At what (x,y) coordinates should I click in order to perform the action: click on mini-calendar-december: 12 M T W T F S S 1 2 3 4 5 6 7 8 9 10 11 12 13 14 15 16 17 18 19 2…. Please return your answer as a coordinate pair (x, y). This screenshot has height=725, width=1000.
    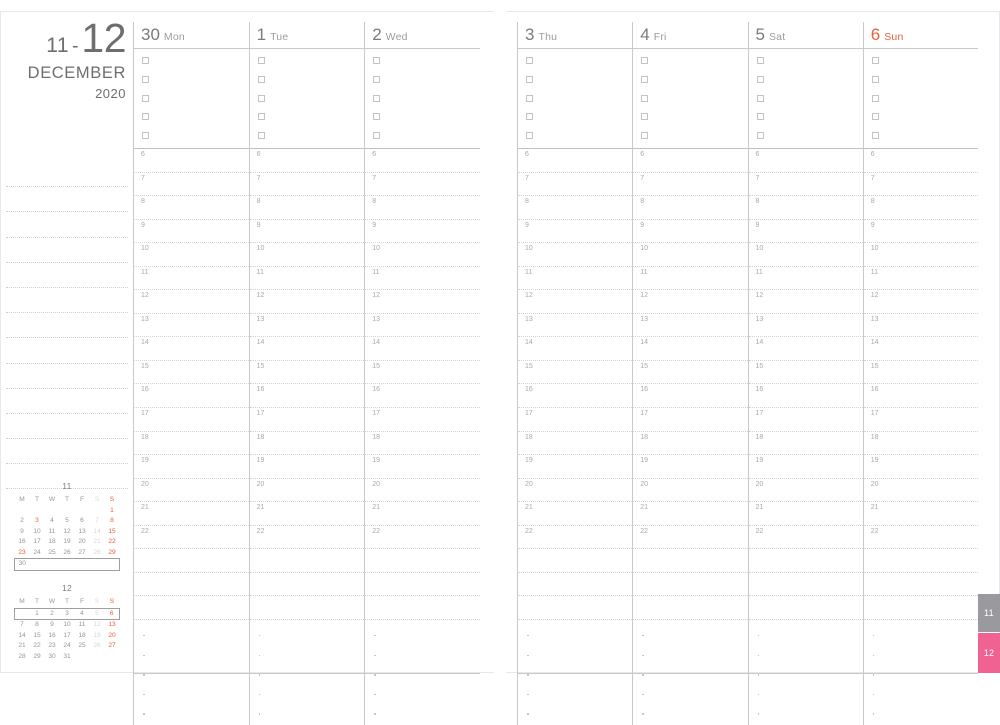
    Looking at the image, I should click on (67, 622).